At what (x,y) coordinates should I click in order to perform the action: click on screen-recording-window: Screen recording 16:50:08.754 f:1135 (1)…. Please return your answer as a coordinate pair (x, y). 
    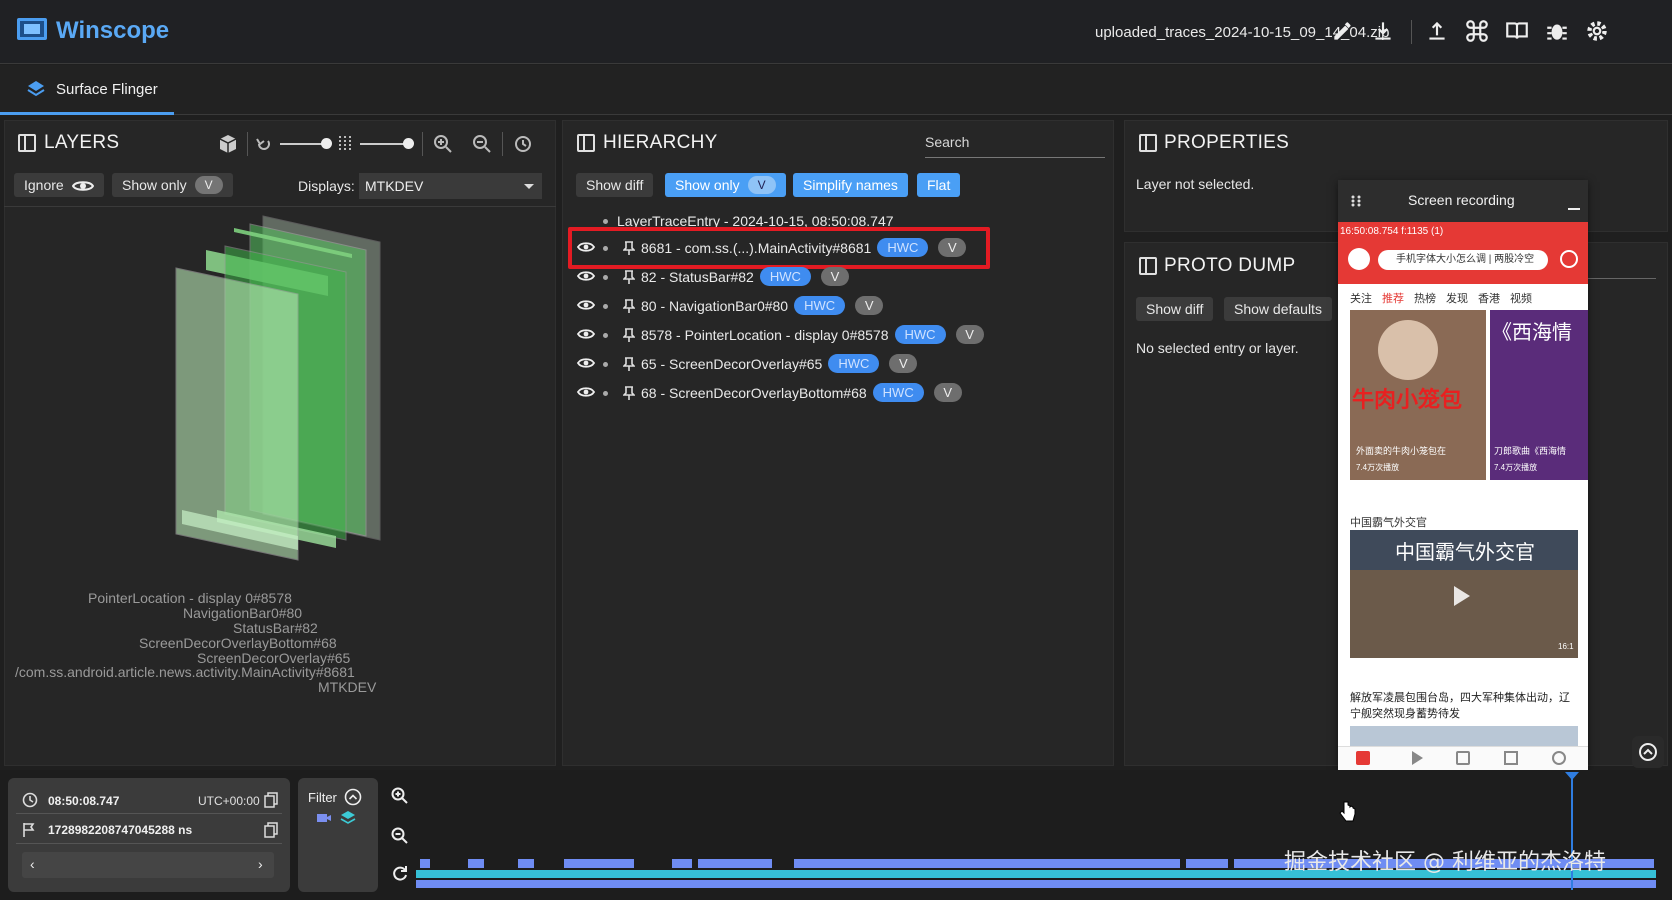
    Looking at the image, I should click on (1463, 475).